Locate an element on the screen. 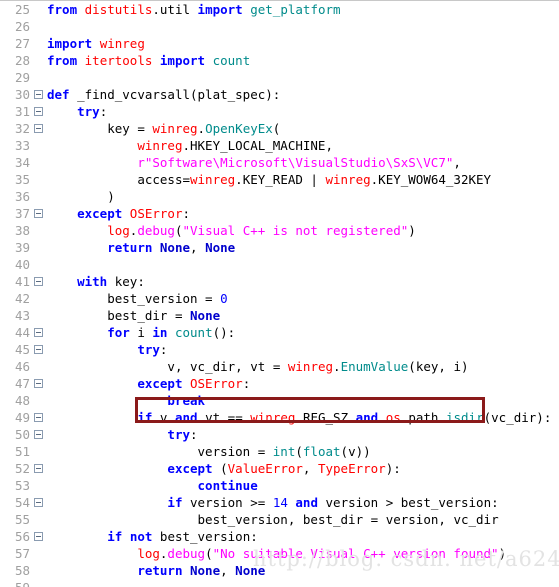 The image size is (559, 587). code-text: def _find_vcvarsall(plat_spec): is located at coordinates (164, 94).